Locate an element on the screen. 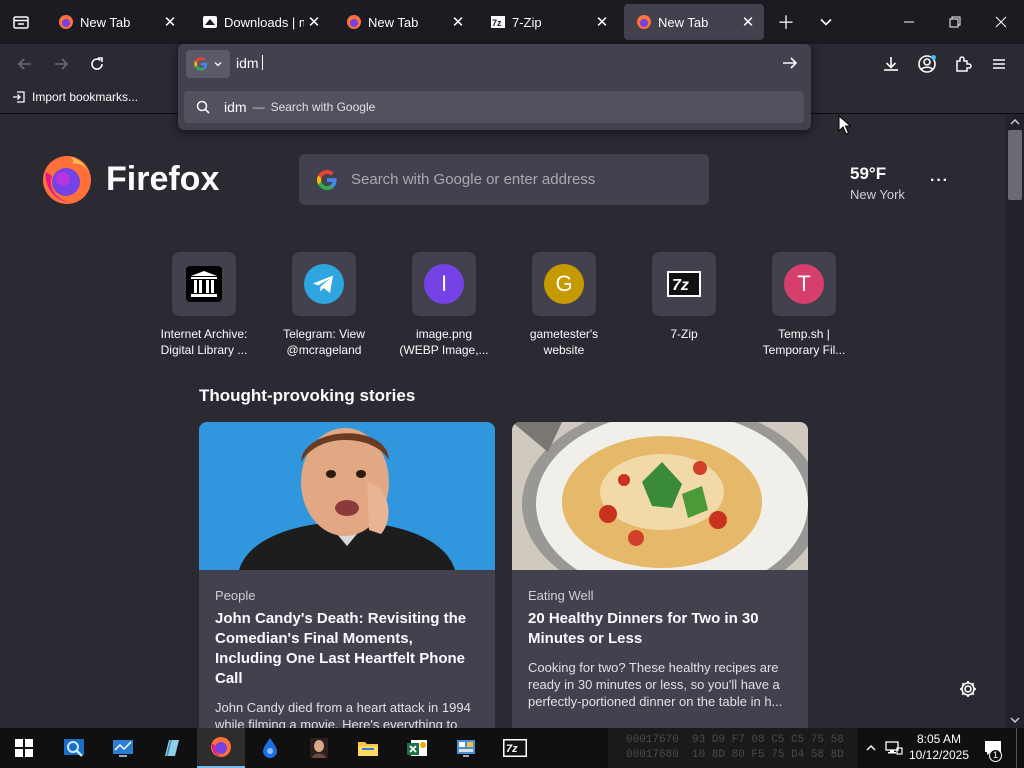 The height and width of the screenshot is (768, 1024). shortcut-7zip: 7z 7-Zip is located at coordinates (684, 297).